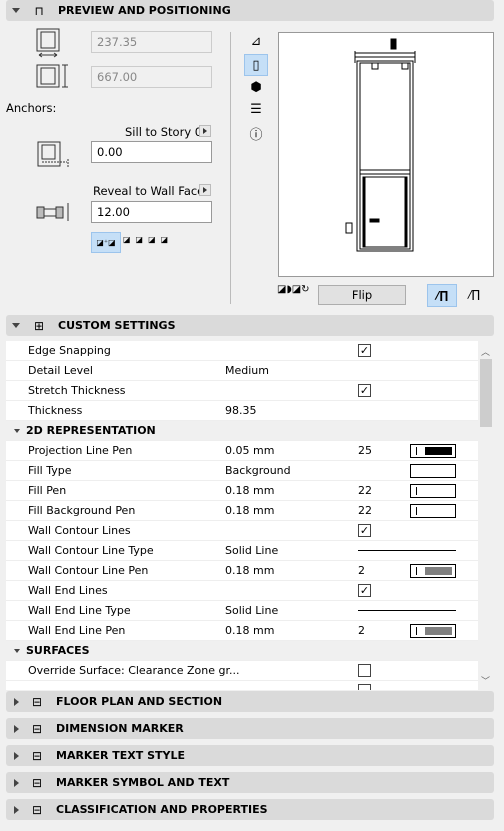 Image resolution: width=504 pixels, height=831 pixels. I want to click on row-value: Medium, so click(247, 370).